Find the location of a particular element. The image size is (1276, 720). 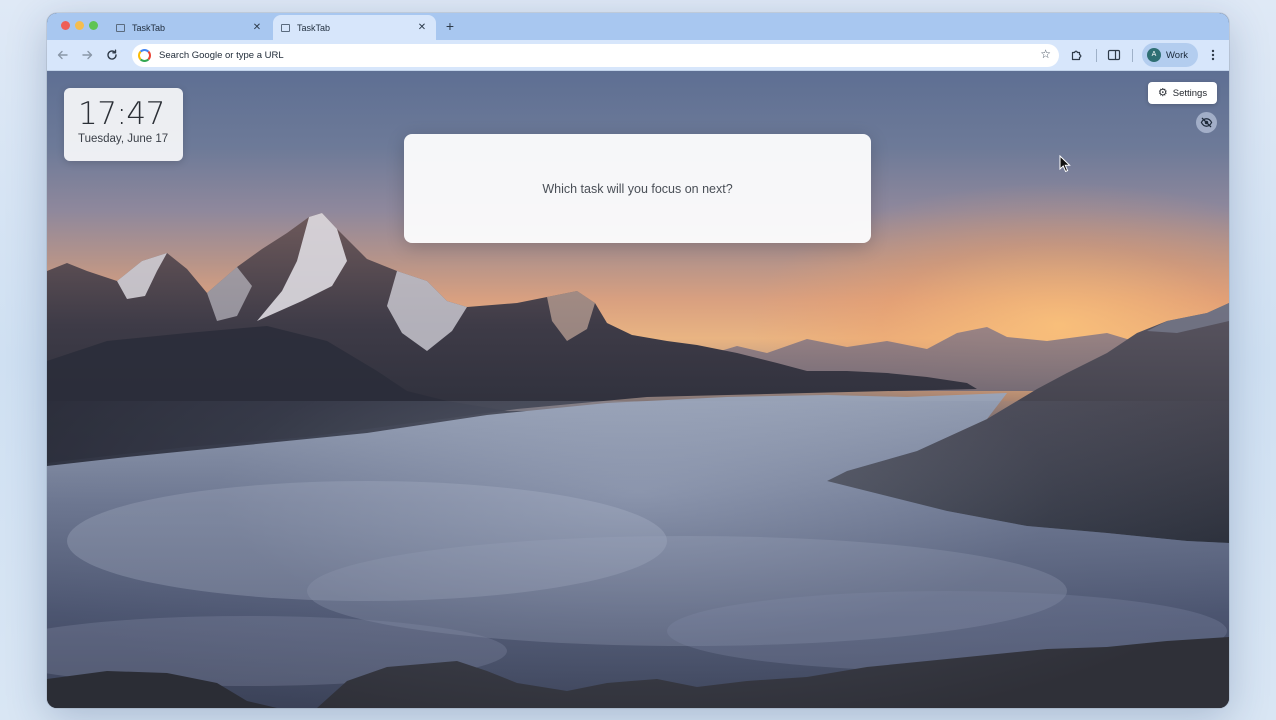

minimize-window-button is located at coordinates (79, 25).